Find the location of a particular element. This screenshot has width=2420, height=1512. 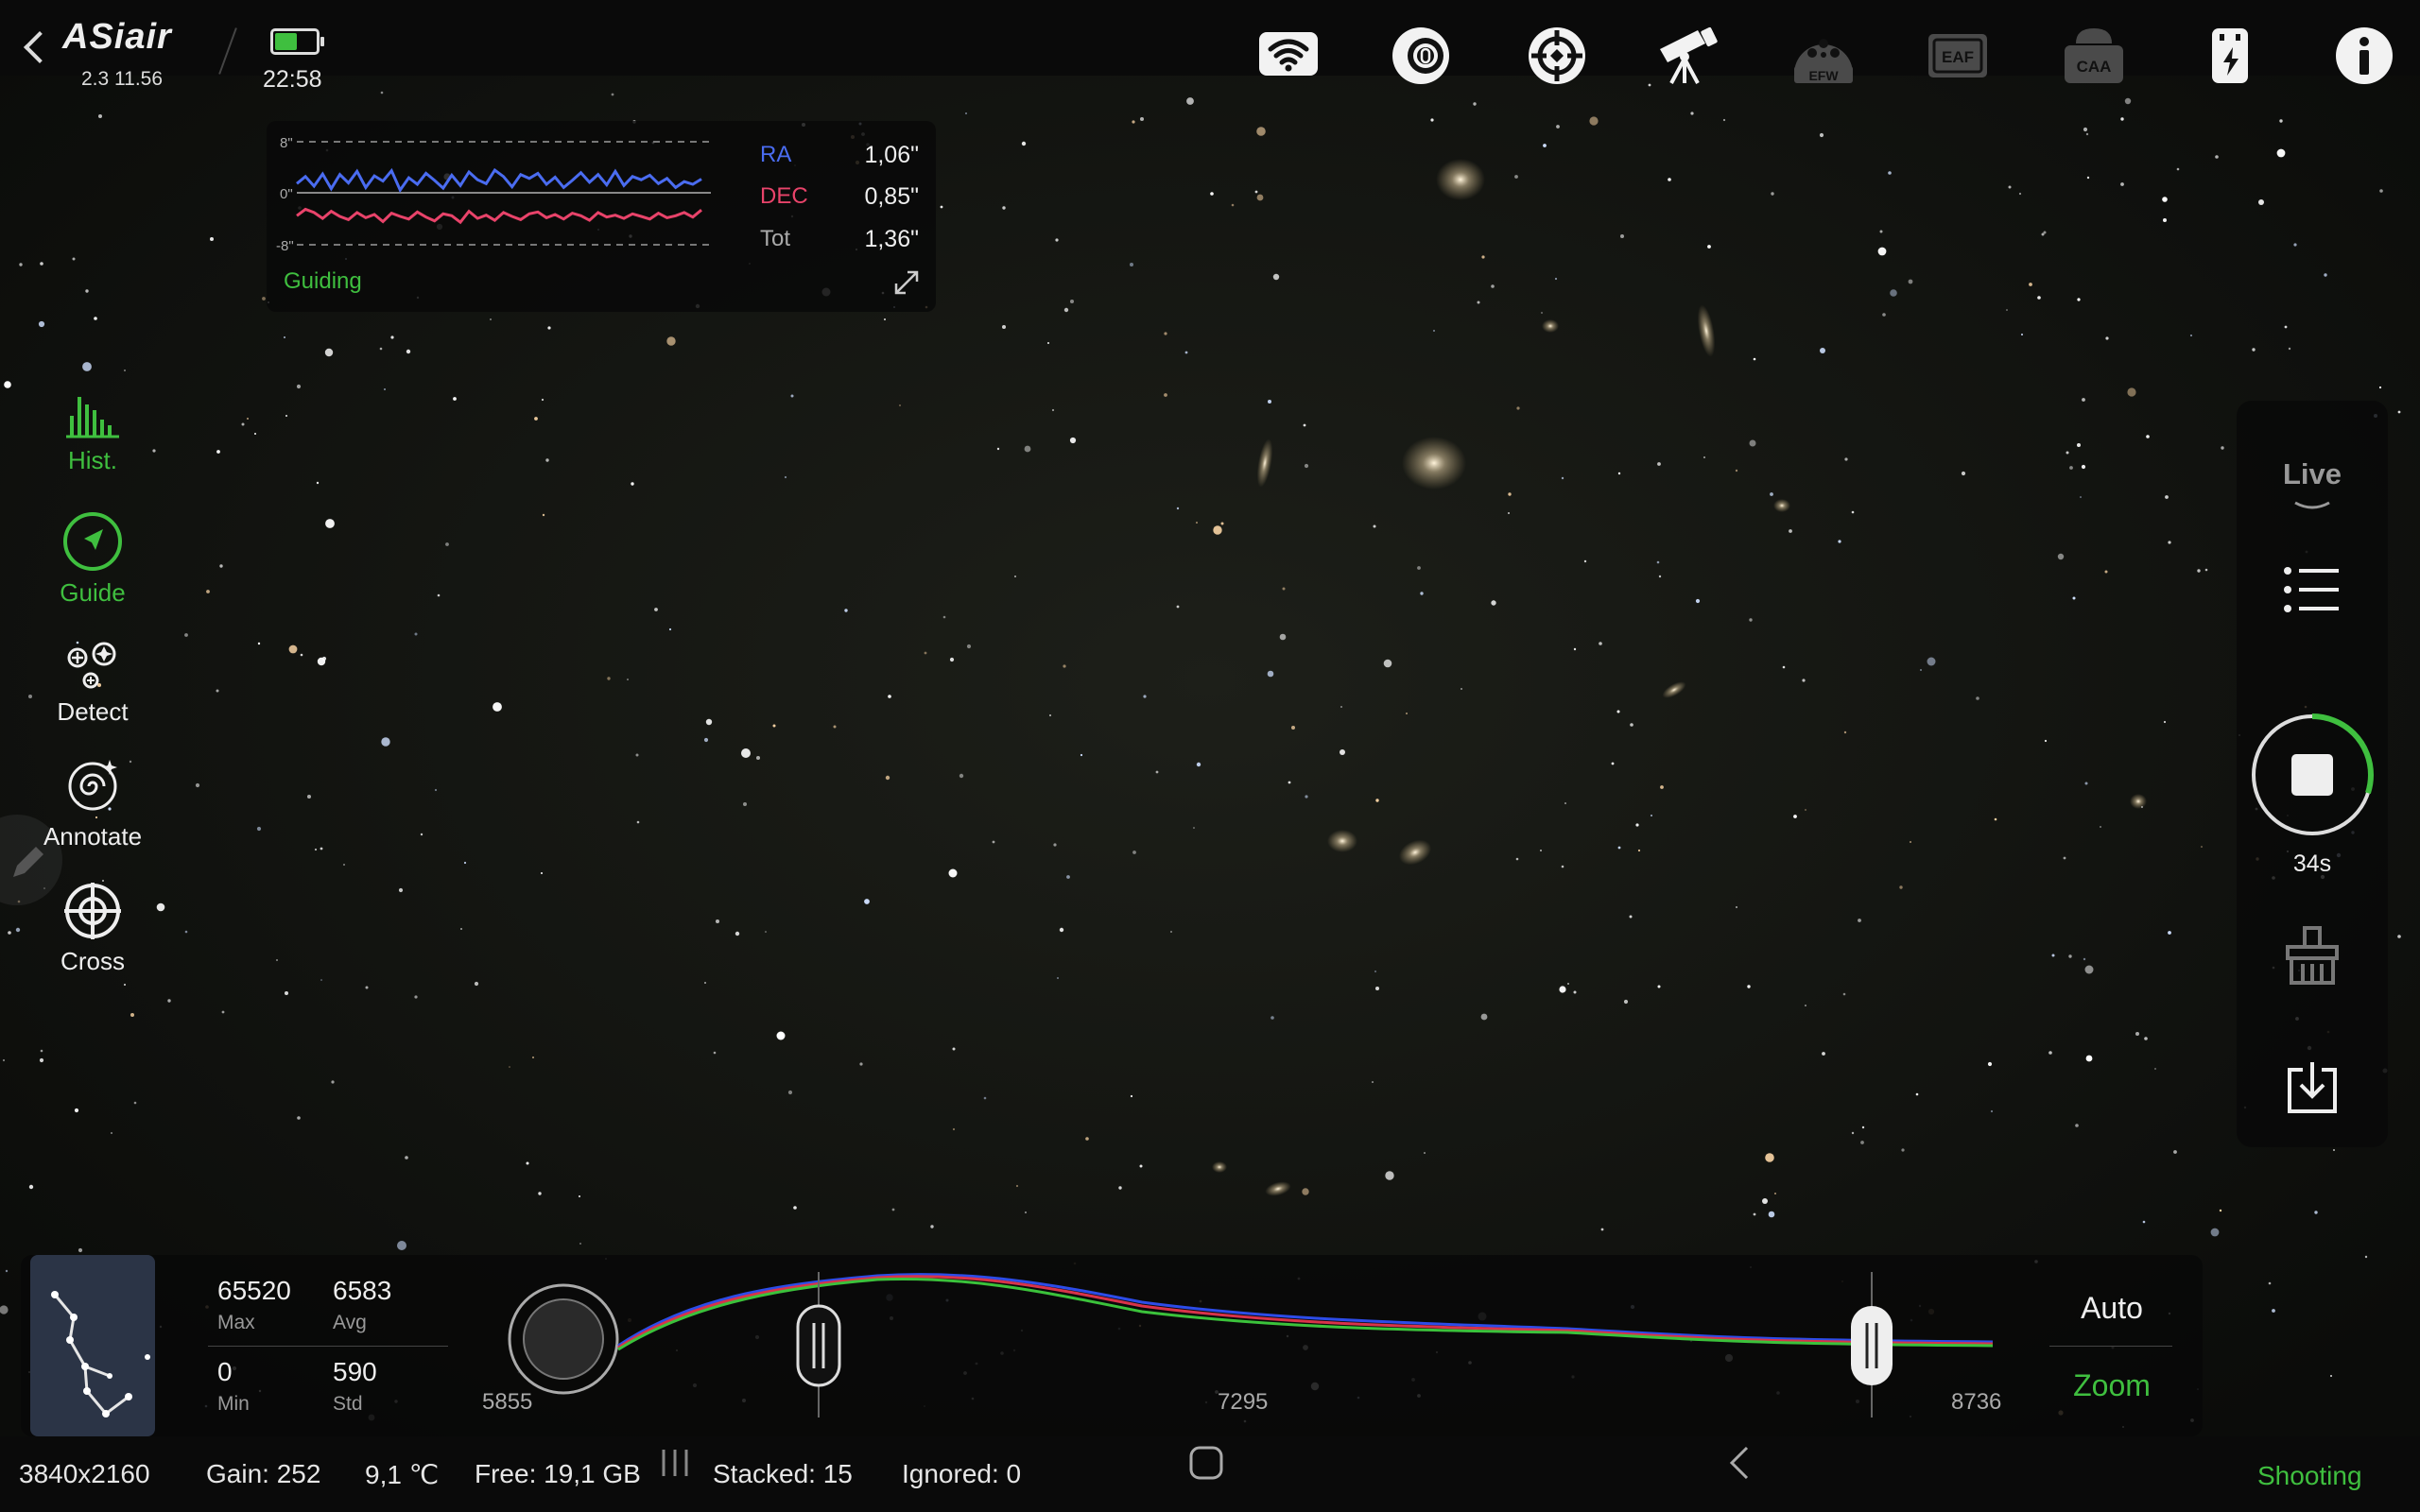

tool-label: Guide is located at coordinates (93, 592).